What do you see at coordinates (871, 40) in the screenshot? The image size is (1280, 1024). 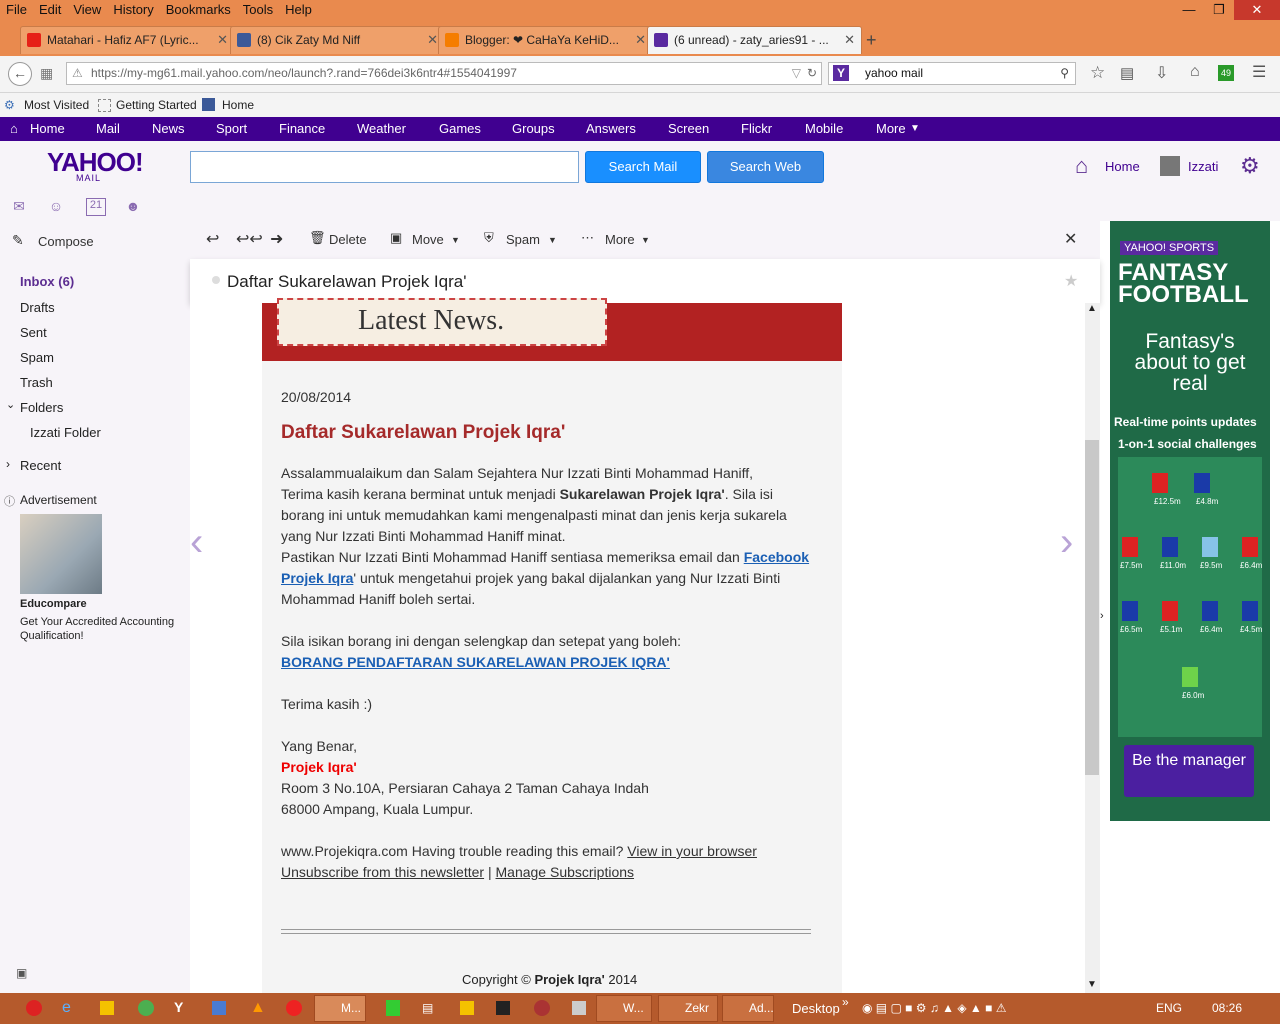 I see `new-tab-icon: +` at bounding box center [871, 40].